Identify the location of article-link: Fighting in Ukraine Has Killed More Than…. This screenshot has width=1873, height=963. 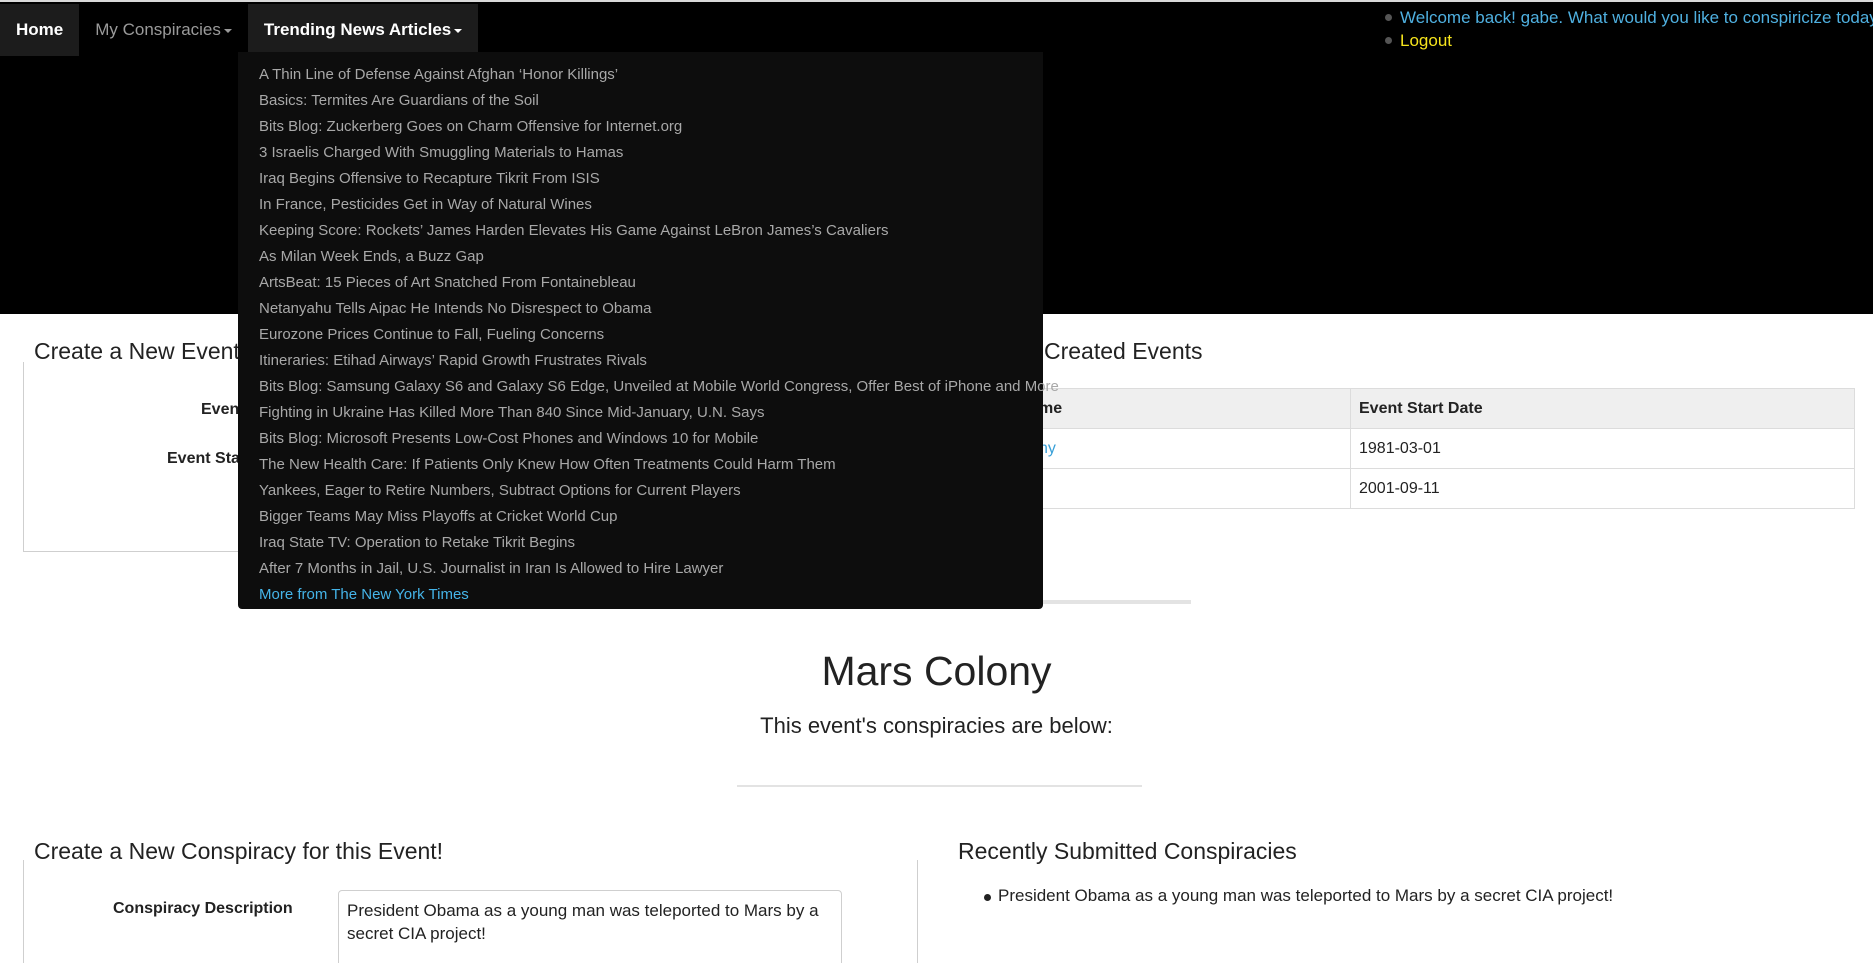
(640, 413).